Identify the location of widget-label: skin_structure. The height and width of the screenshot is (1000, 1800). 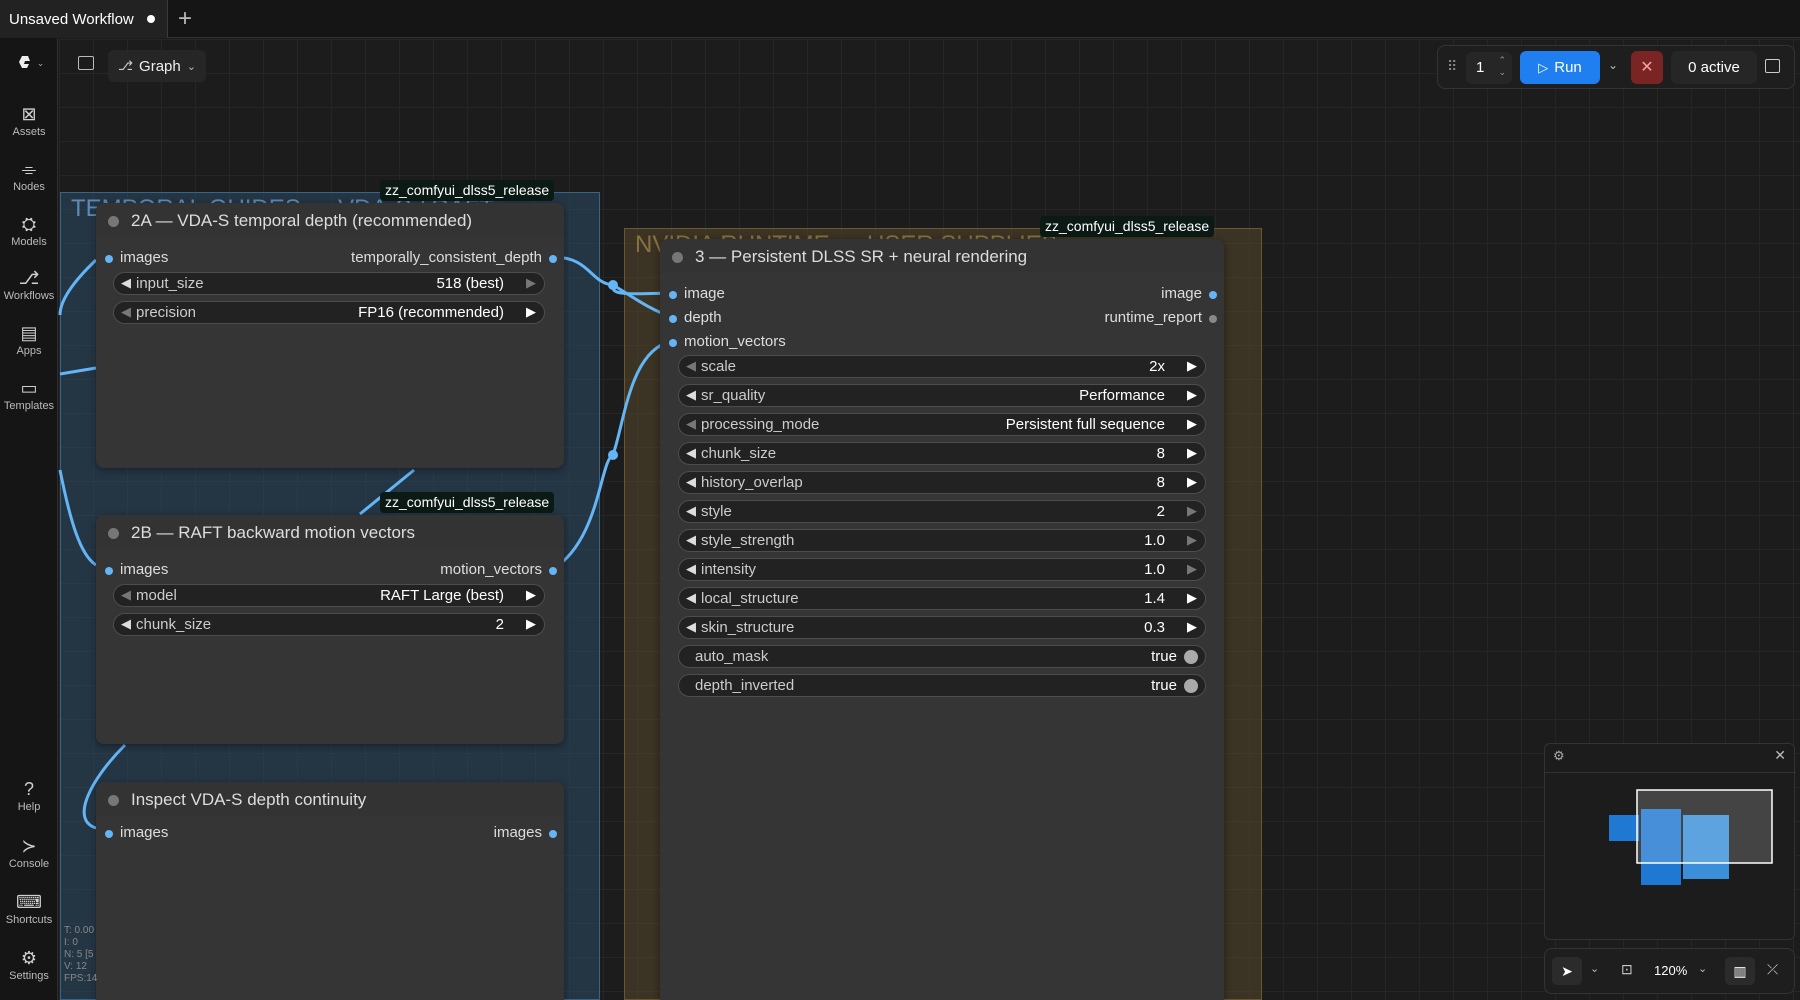
(748, 627).